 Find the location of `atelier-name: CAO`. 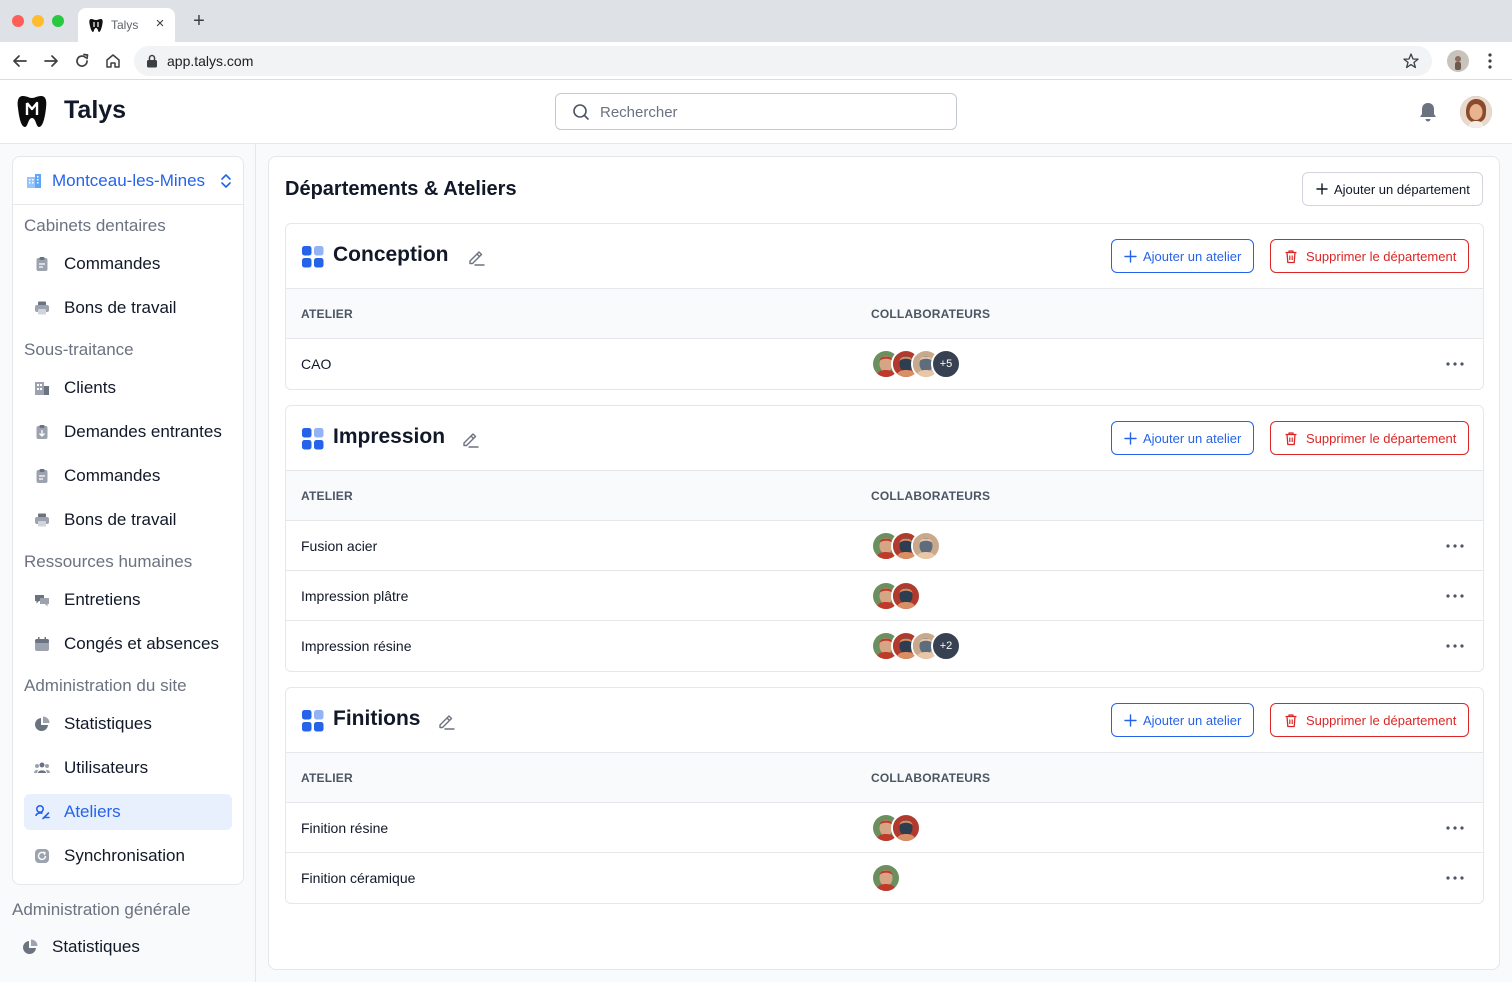

atelier-name: CAO is located at coordinates (316, 364).